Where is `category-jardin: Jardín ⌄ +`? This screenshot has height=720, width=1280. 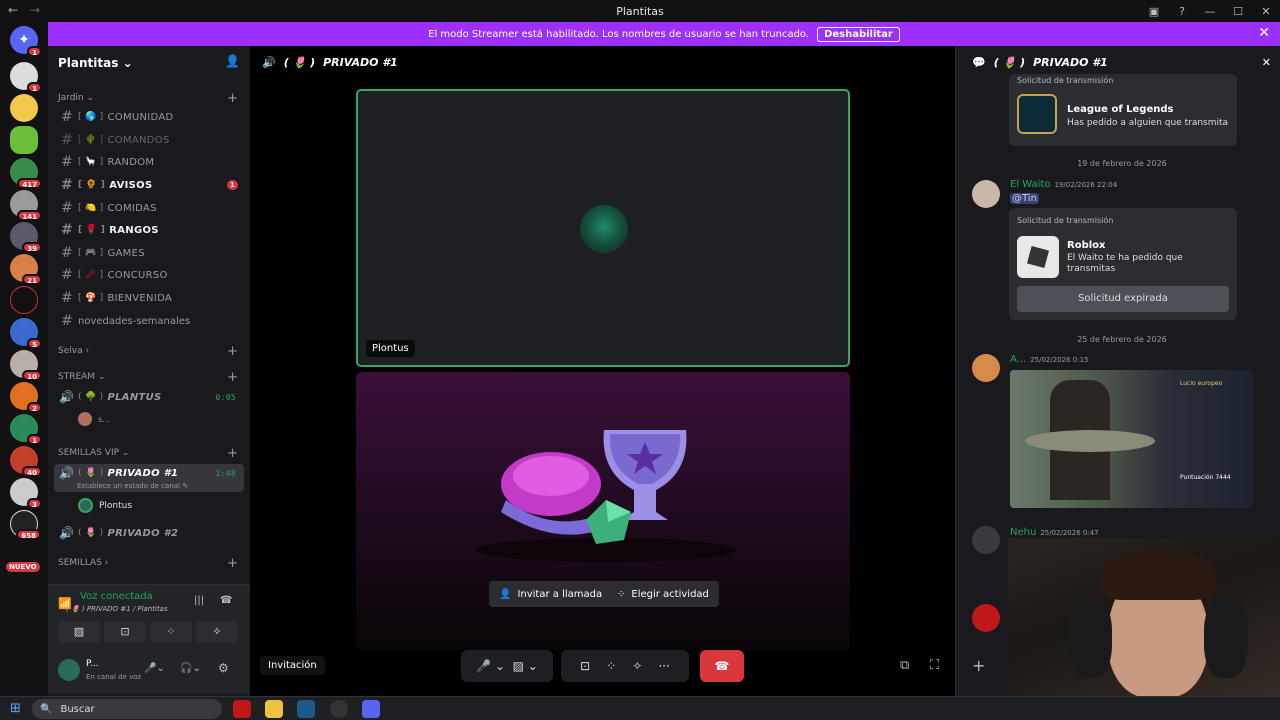
category-jardin: Jardín ⌄ + is located at coordinates (148, 98).